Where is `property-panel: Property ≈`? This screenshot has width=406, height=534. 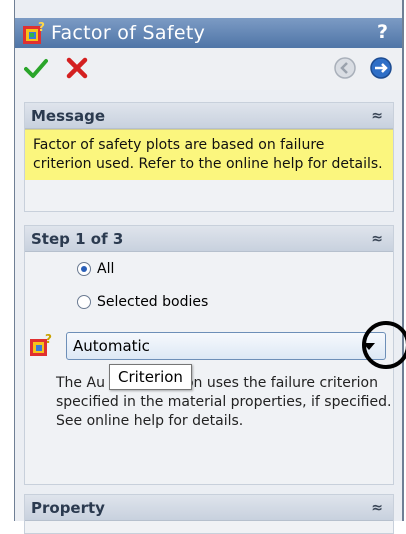 property-panel: Property ≈ is located at coordinates (209, 514).